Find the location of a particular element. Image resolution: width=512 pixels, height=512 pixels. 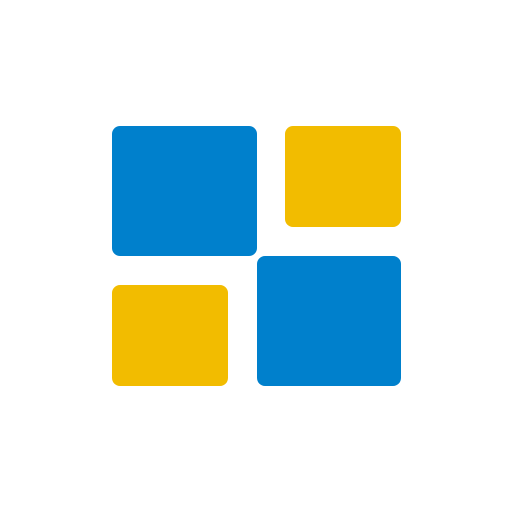

tile-bottom-left-yellow is located at coordinates (170, 335).